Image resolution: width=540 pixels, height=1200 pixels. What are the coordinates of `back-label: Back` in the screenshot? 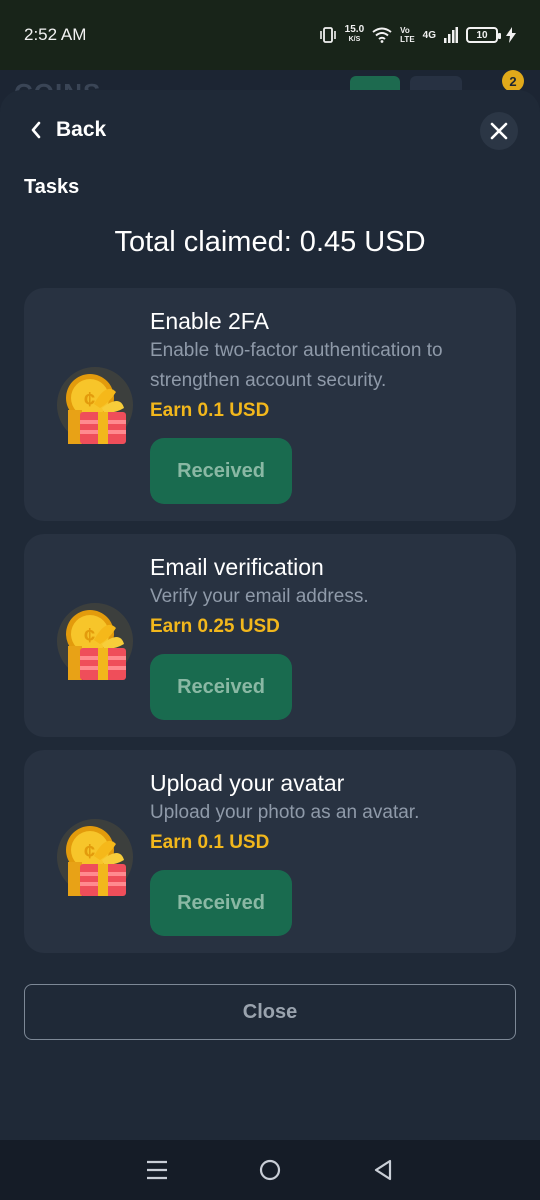 It's located at (81, 129).